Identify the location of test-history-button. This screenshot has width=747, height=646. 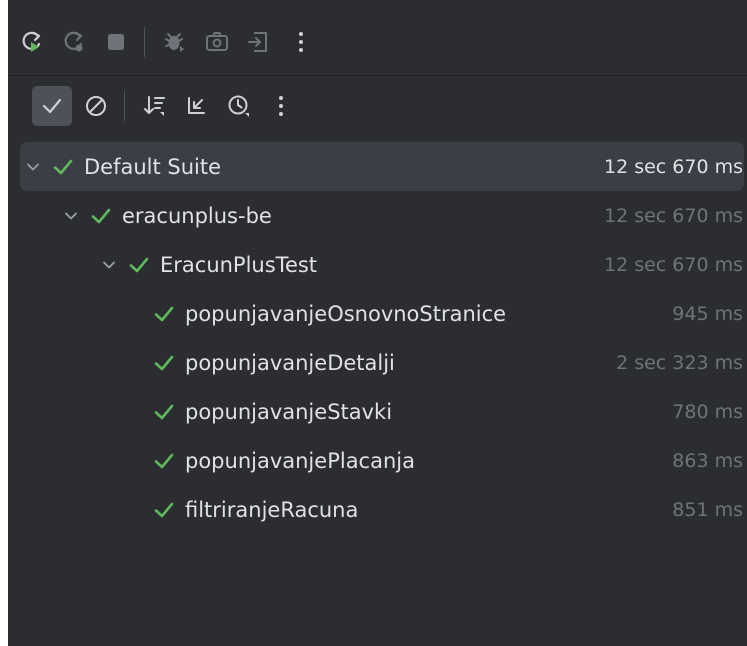
(239, 106).